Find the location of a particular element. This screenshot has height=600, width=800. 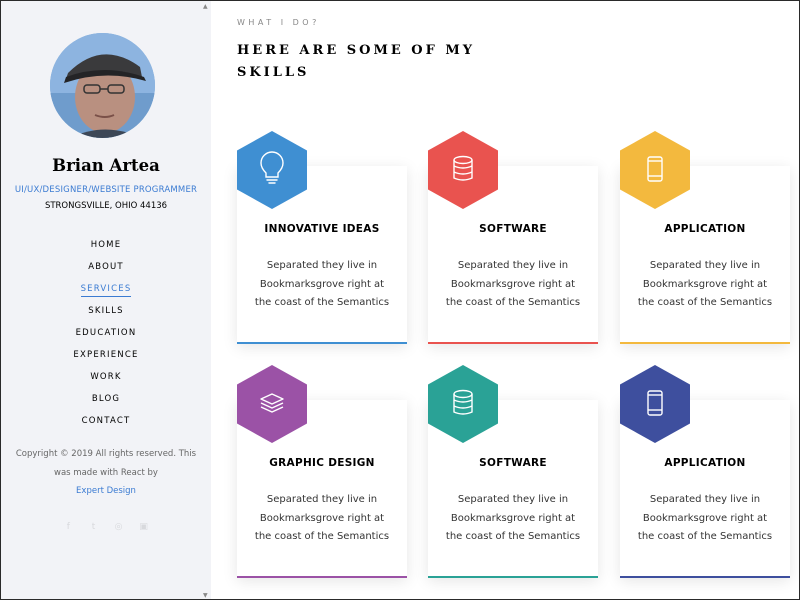

nav-item-label: EXPERIENCE is located at coordinates (106, 355).